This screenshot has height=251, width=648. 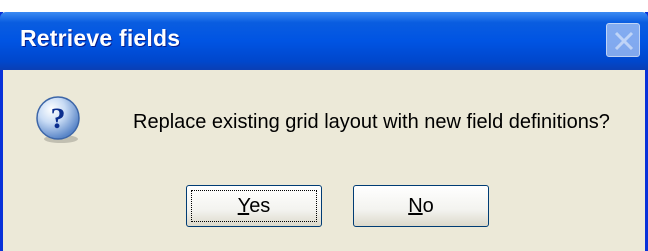 I want to click on no-label-rest: o, so click(x=428, y=206).